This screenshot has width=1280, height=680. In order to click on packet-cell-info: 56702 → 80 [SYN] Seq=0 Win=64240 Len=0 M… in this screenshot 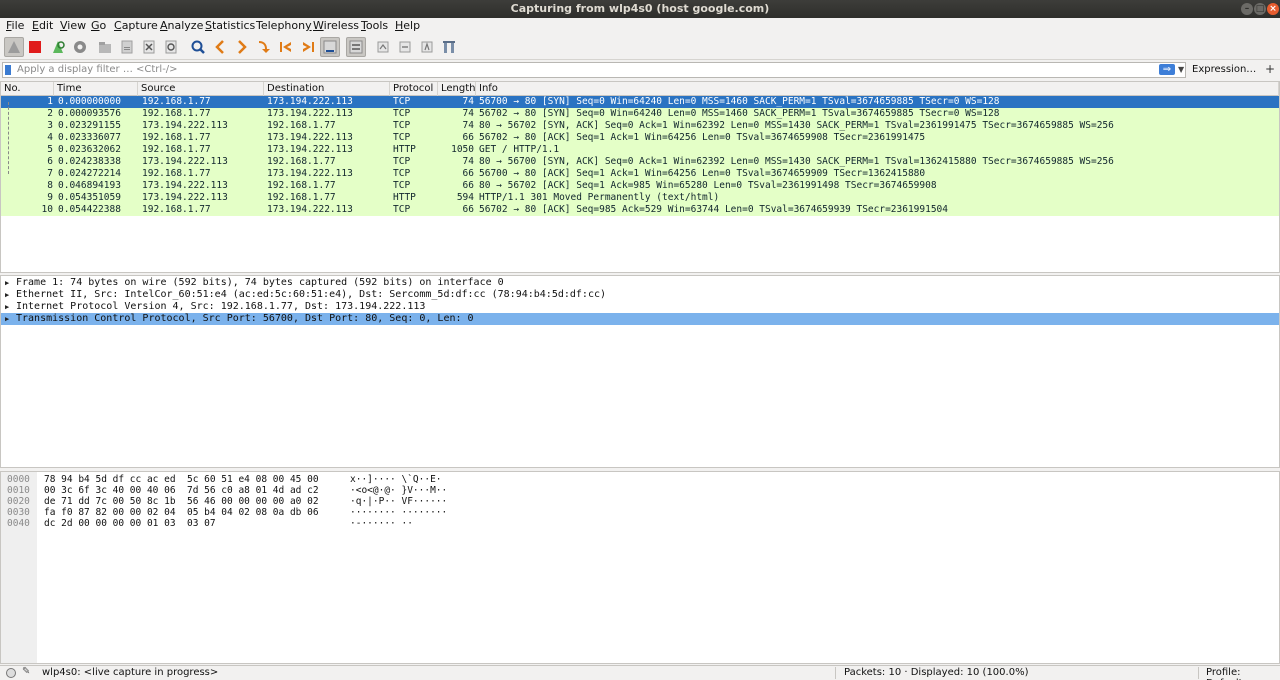, I will do `click(739, 113)`.